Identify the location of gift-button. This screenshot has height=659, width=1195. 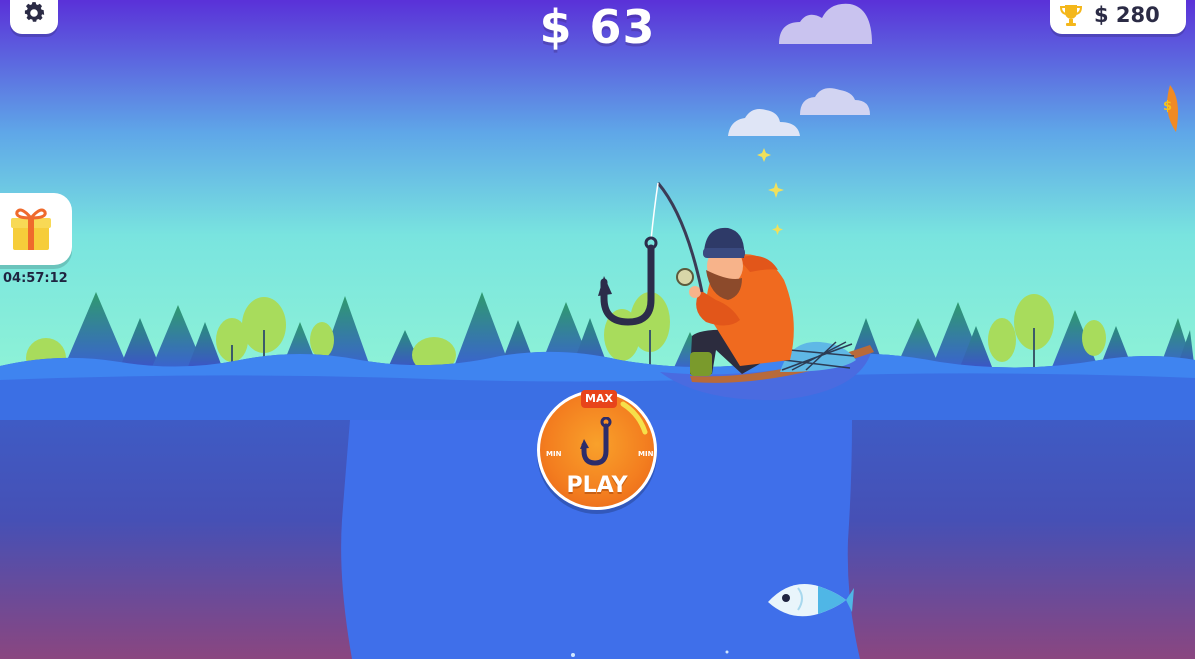
(36, 229).